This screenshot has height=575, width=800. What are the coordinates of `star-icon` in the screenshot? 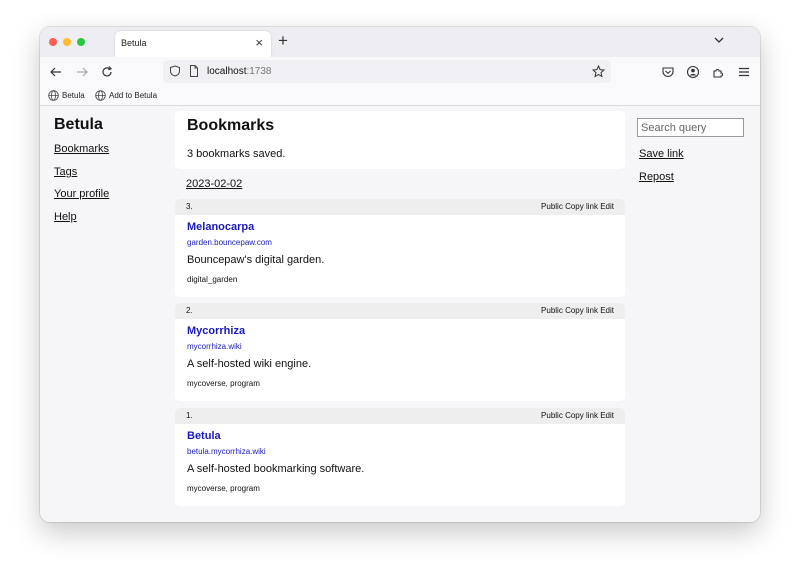 It's located at (598, 71).